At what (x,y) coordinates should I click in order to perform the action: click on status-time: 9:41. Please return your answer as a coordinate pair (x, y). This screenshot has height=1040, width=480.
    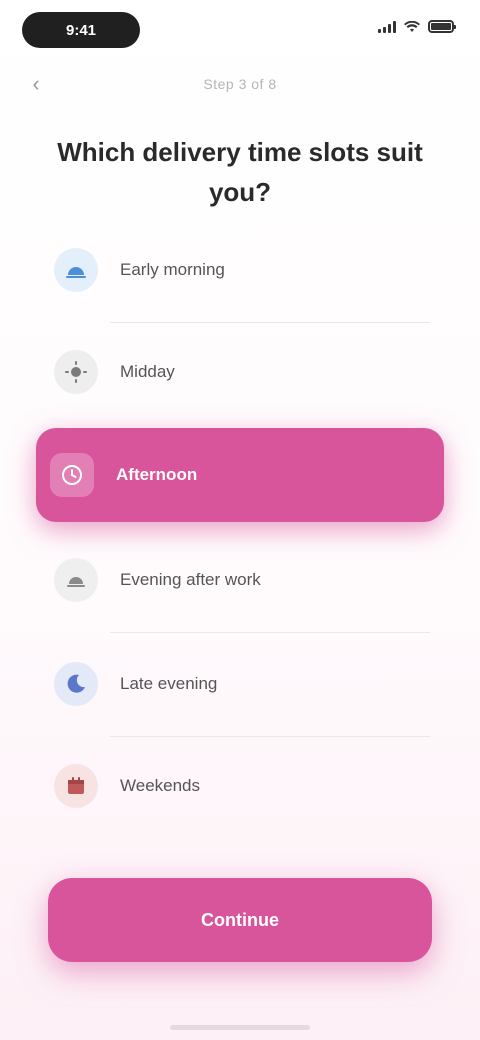
    Looking at the image, I should click on (81, 30).